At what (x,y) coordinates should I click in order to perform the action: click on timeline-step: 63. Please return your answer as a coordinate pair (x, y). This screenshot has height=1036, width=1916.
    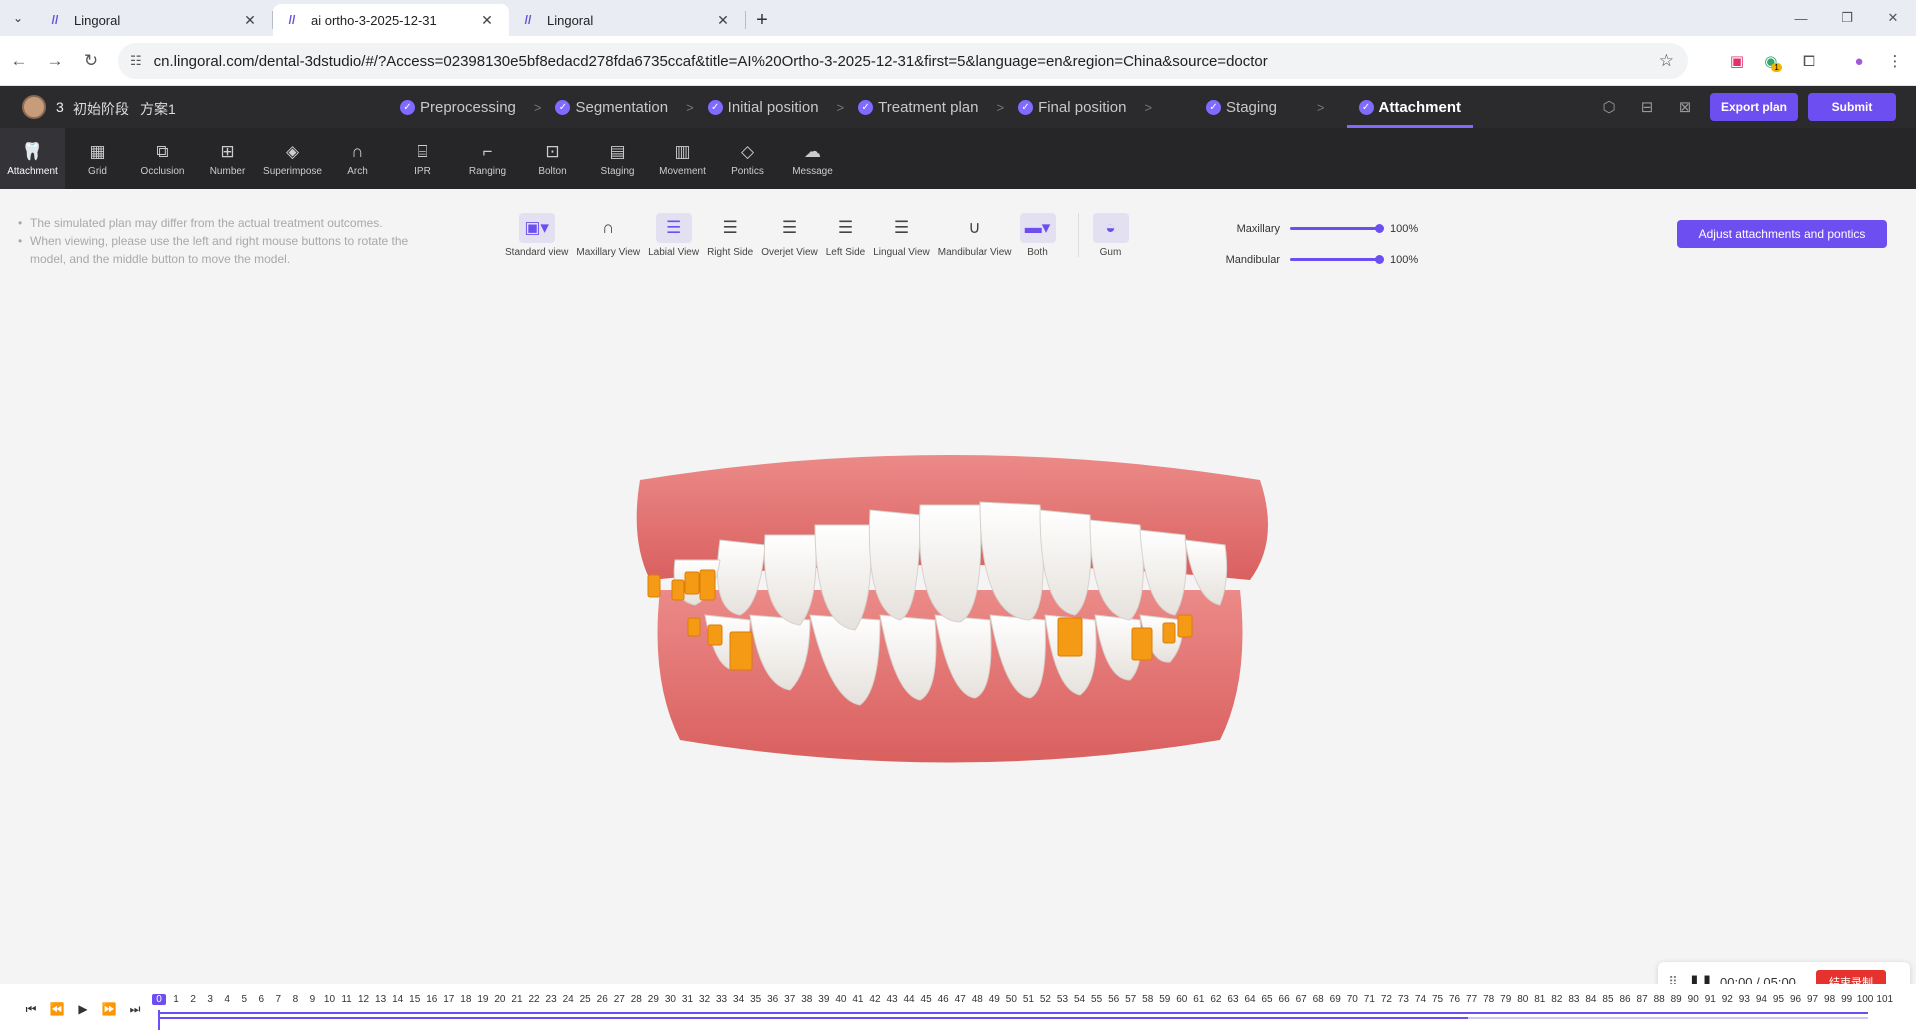
    Looking at the image, I should click on (1233, 999).